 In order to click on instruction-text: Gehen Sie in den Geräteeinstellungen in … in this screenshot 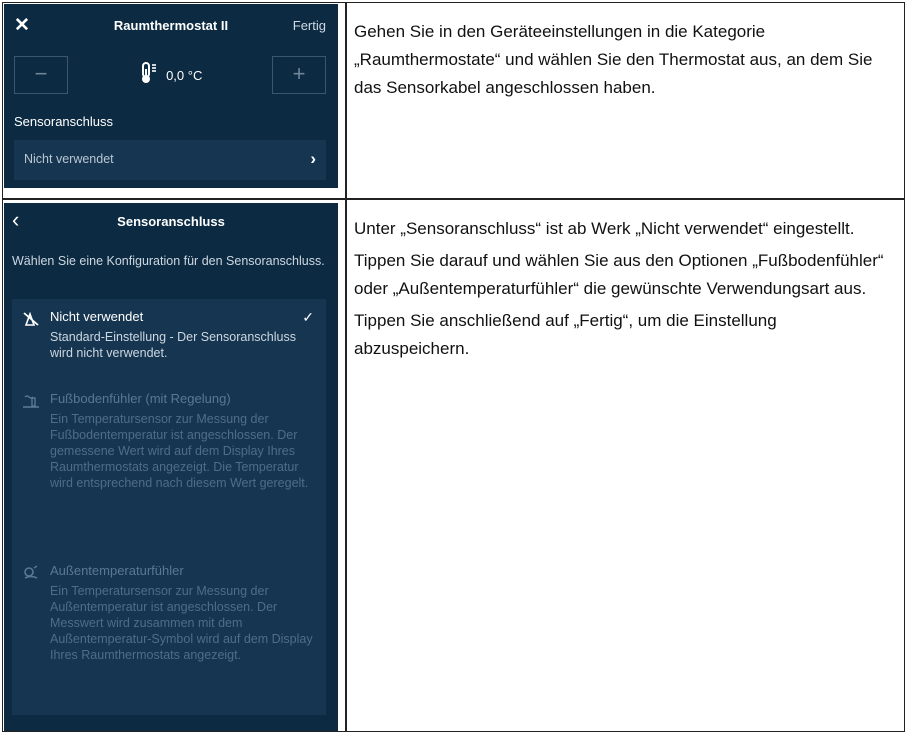, I will do `click(613, 59)`.